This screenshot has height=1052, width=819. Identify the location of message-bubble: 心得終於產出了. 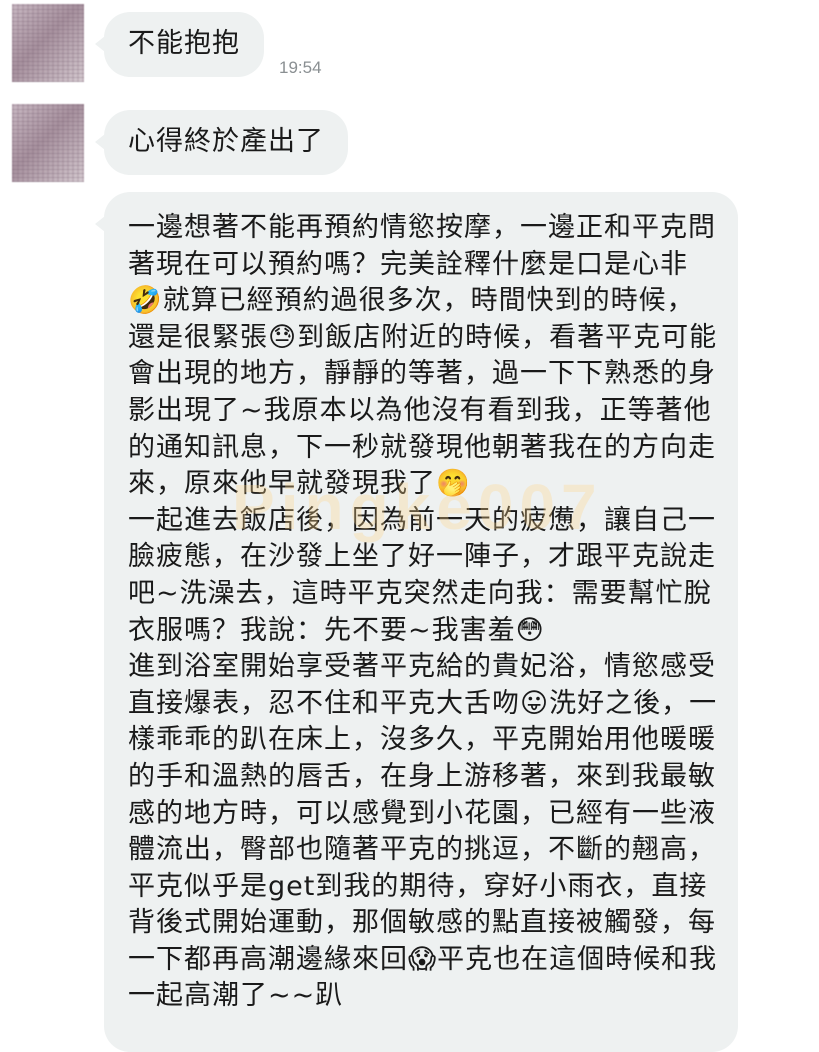
(221, 142).